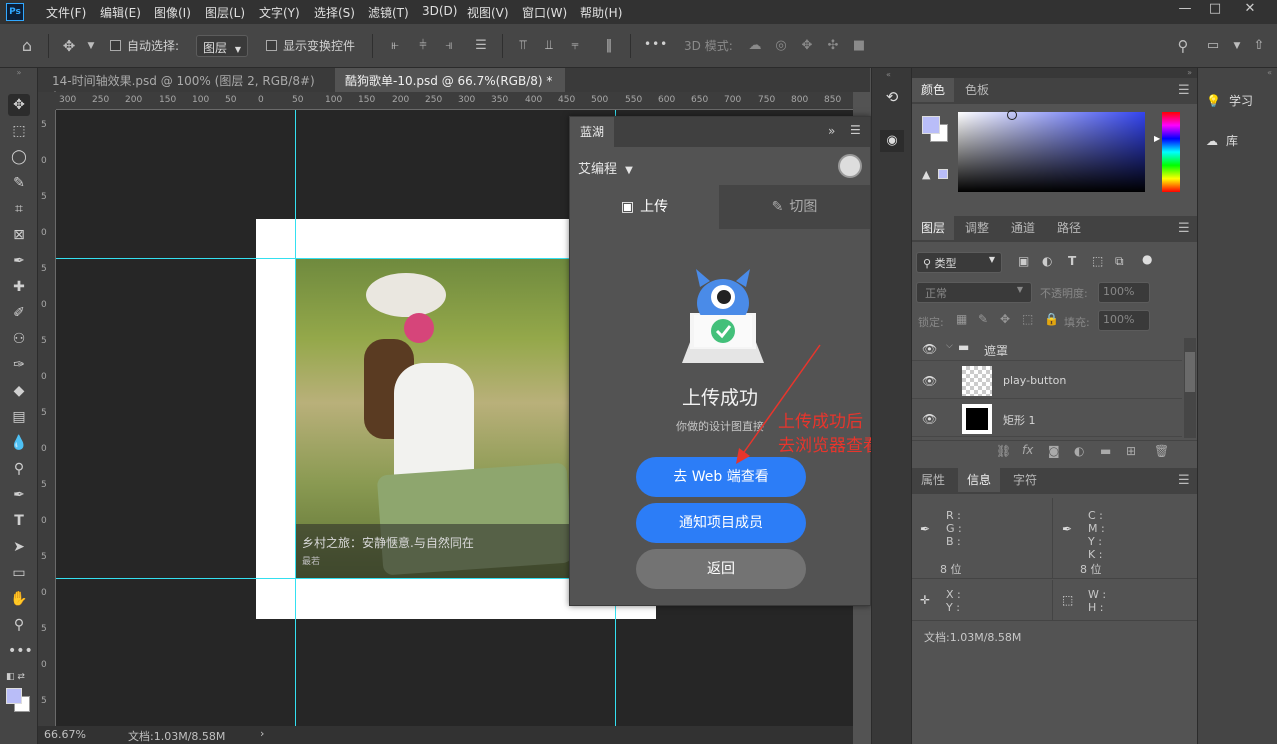  I want to click on layer-row: 👁 play-button, so click(1047, 380).